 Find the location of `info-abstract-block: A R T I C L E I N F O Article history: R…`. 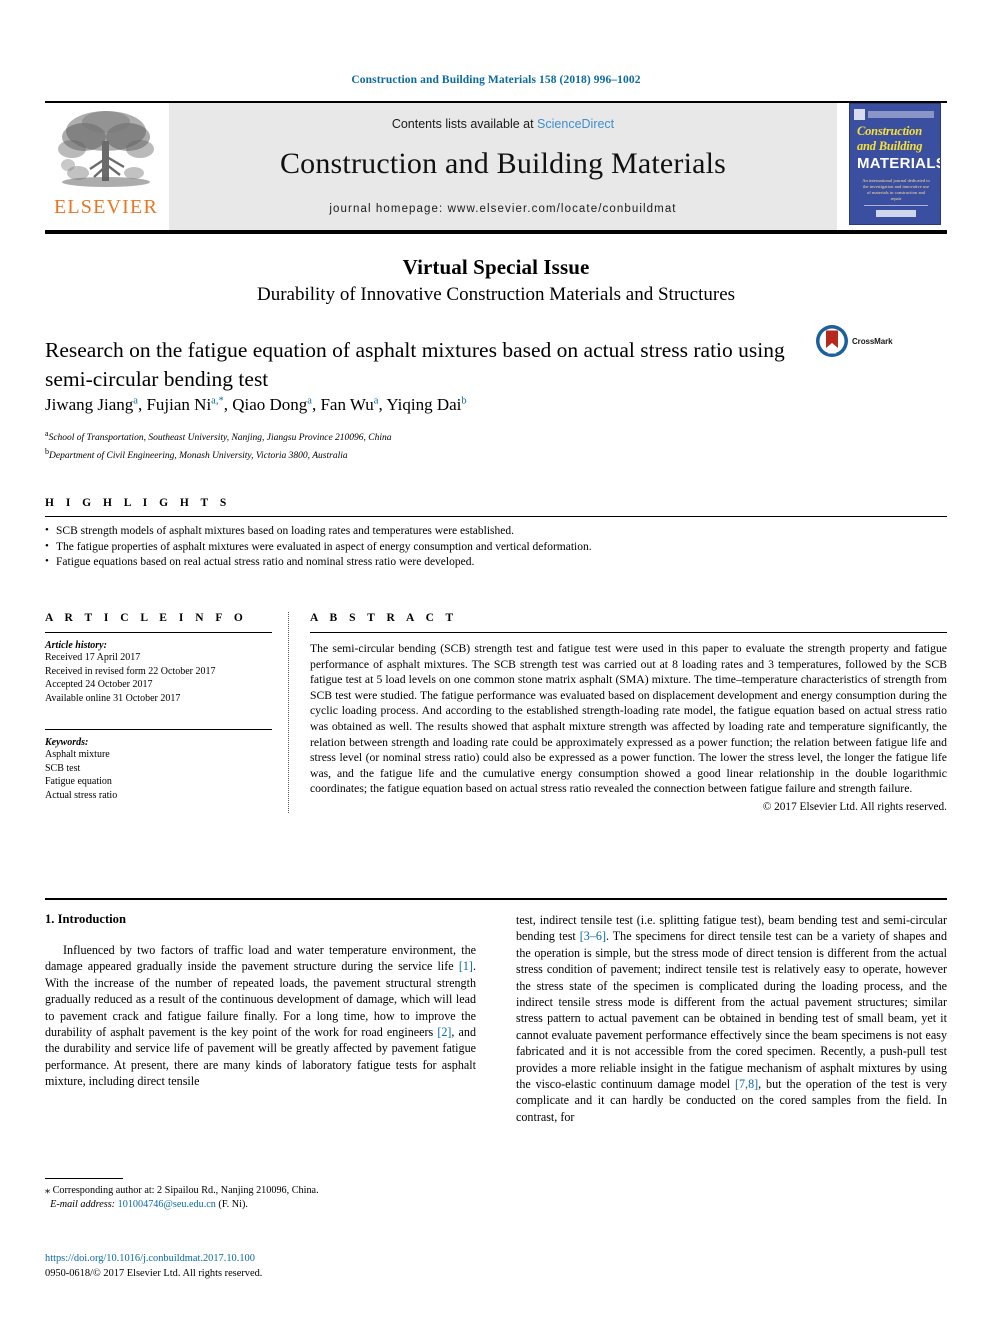

info-abstract-block: A R T I C L E I N F O Article history: R… is located at coordinates (496, 712).